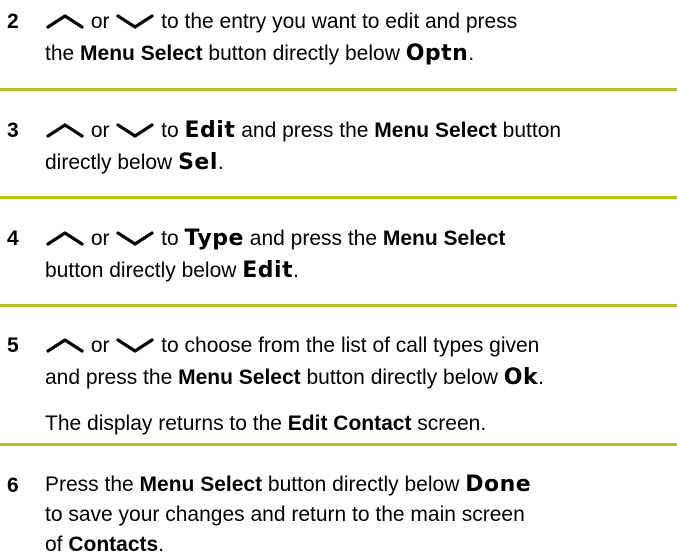  What do you see at coordinates (349, 423) in the screenshot?
I see `screen-name: Edit Contact` at bounding box center [349, 423].